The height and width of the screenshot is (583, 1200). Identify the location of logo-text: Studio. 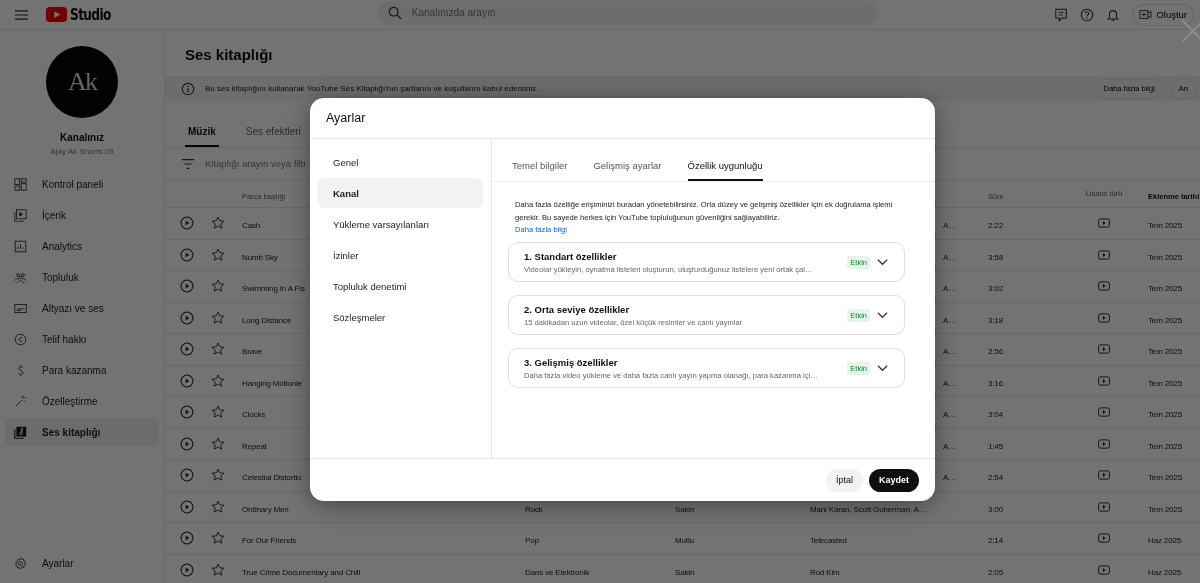
(90, 14).